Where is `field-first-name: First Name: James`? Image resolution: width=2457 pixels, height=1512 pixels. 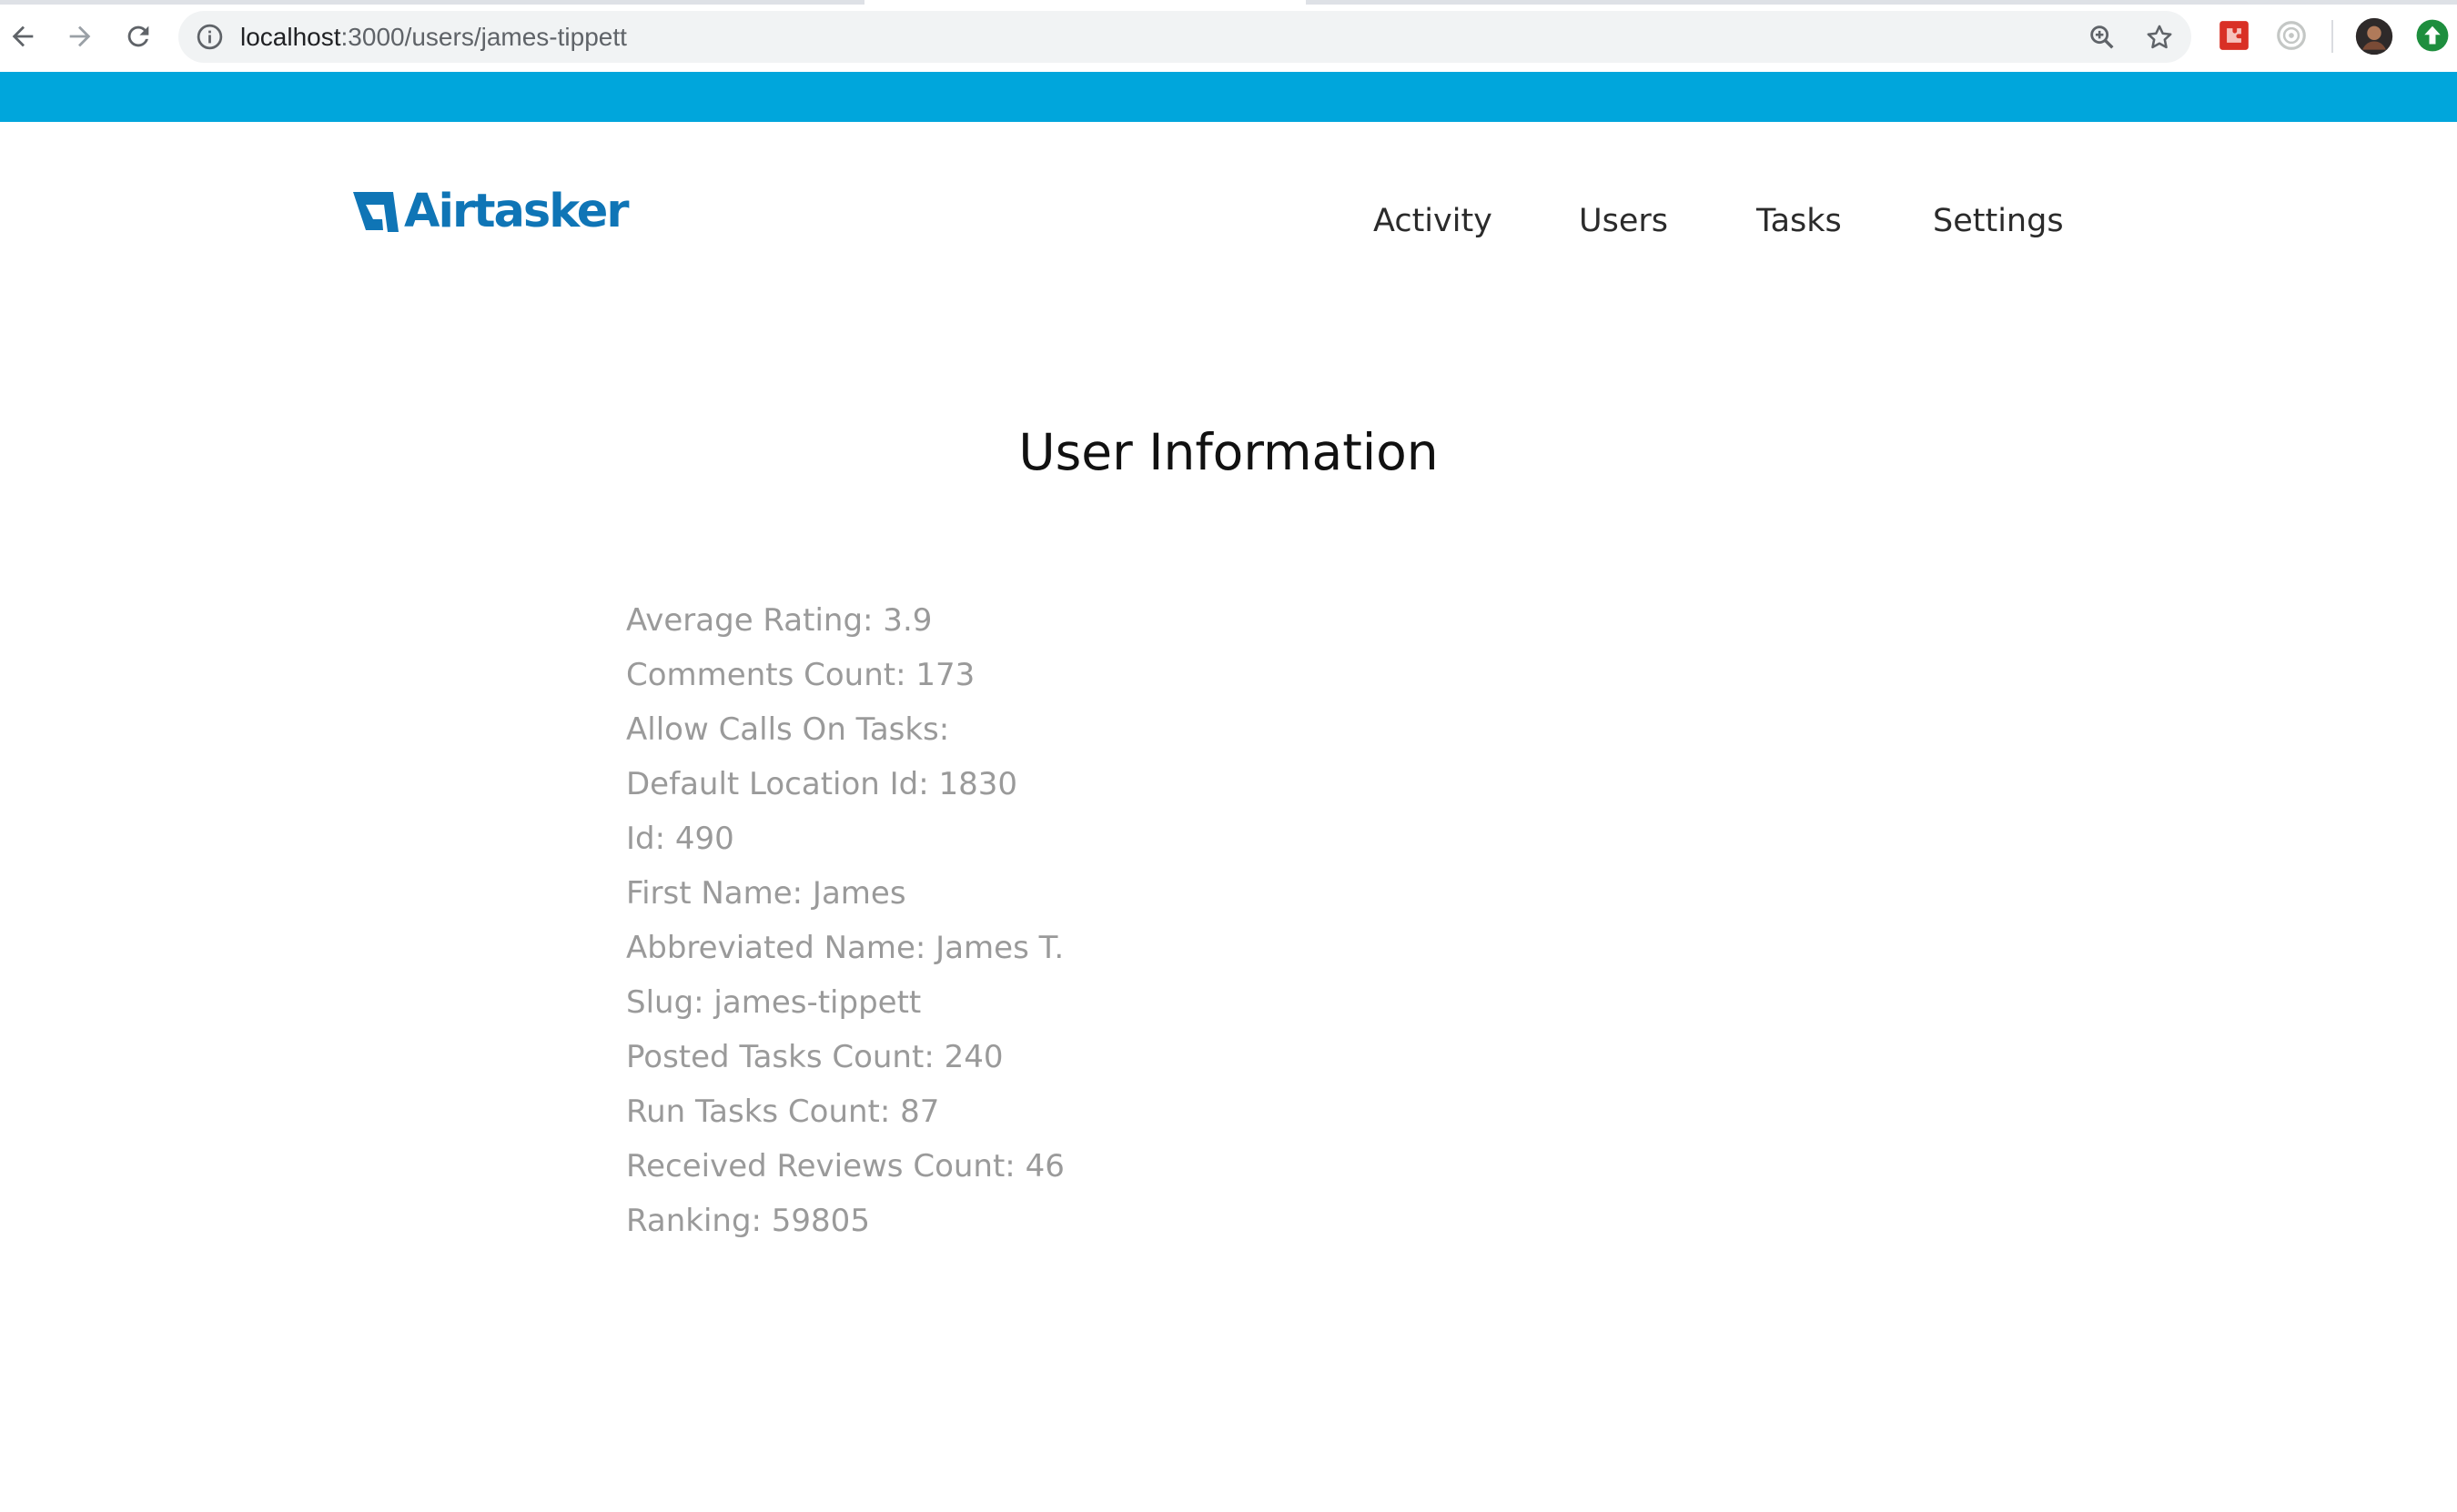 field-first-name: First Name: James is located at coordinates (766, 894).